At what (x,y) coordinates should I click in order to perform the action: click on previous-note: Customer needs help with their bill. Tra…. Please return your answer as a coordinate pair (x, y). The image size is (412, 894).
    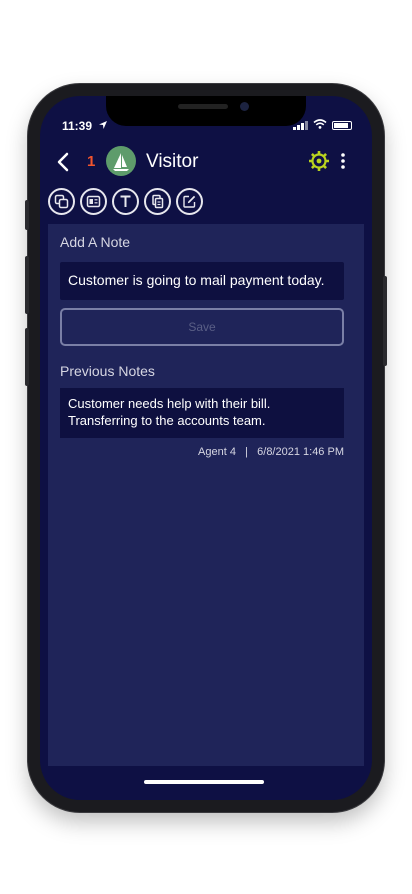
    Looking at the image, I should click on (202, 413).